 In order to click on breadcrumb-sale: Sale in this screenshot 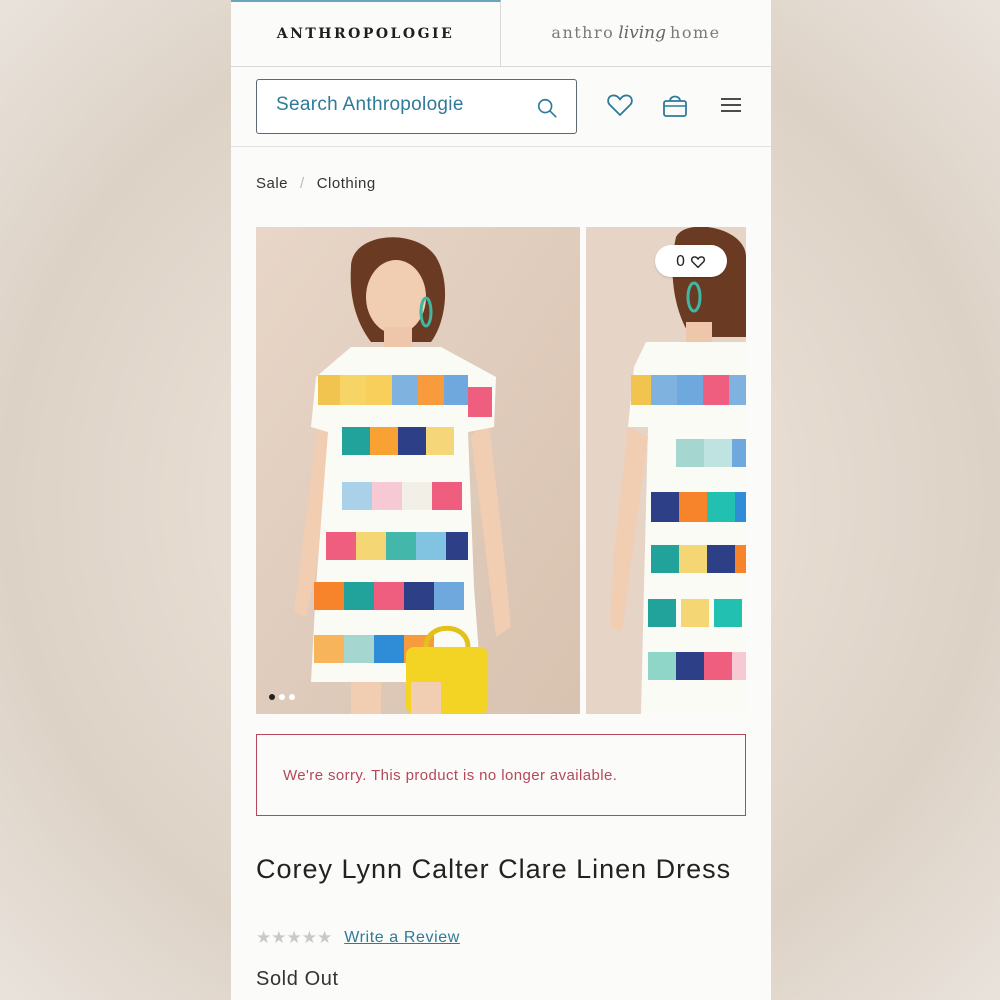, I will do `click(272, 183)`.